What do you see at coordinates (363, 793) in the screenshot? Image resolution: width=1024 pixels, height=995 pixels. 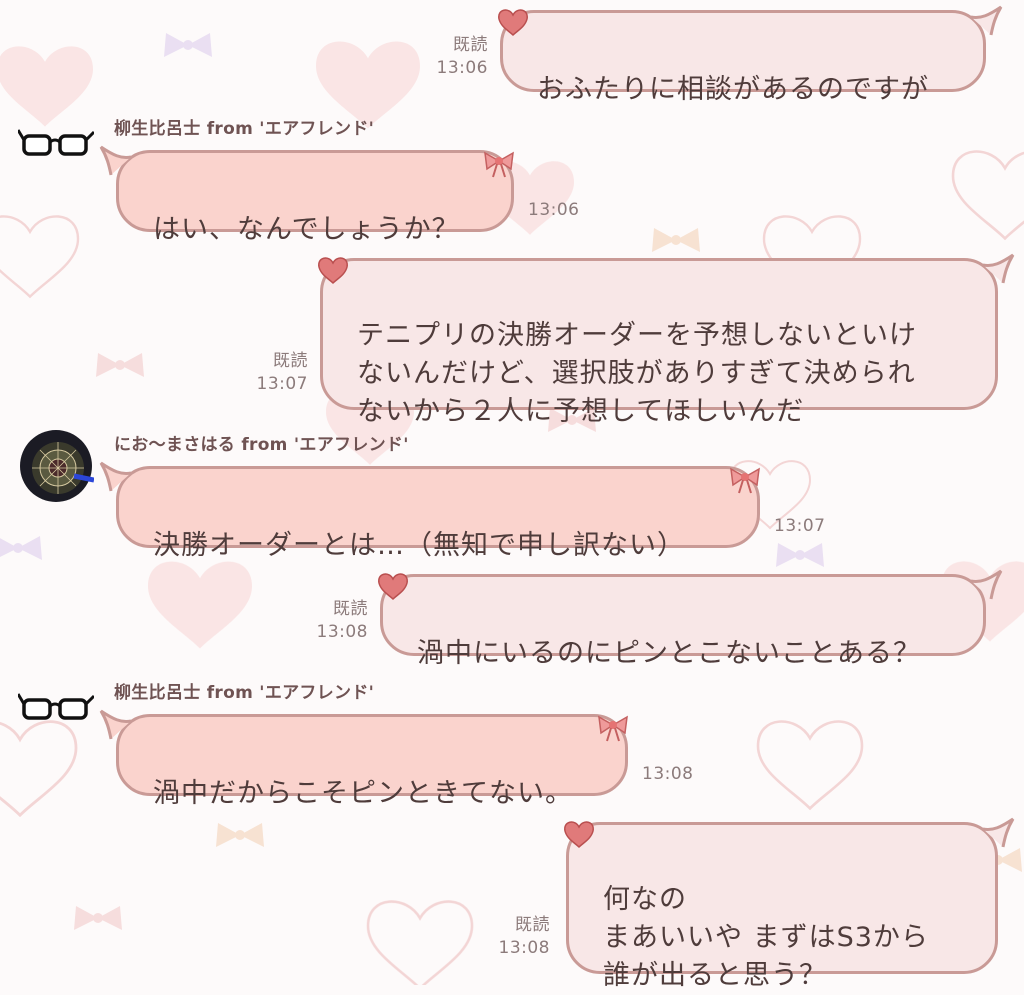 I see `message-text: 渦中だからこそピンときてない。` at bounding box center [363, 793].